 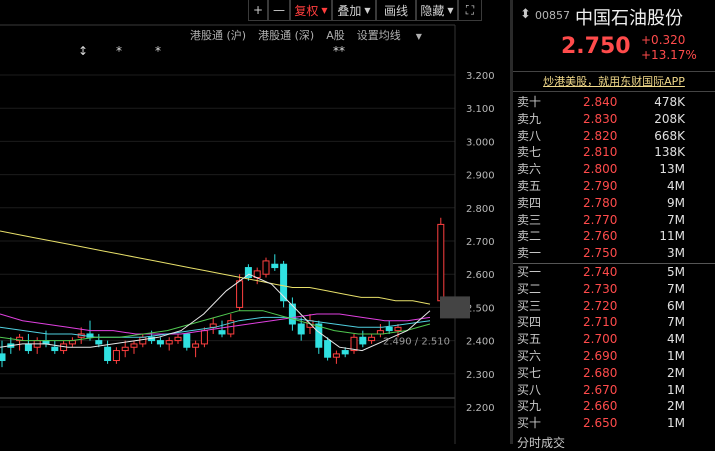 I want to click on y-tick-label: 3.000, so click(x=480, y=142).